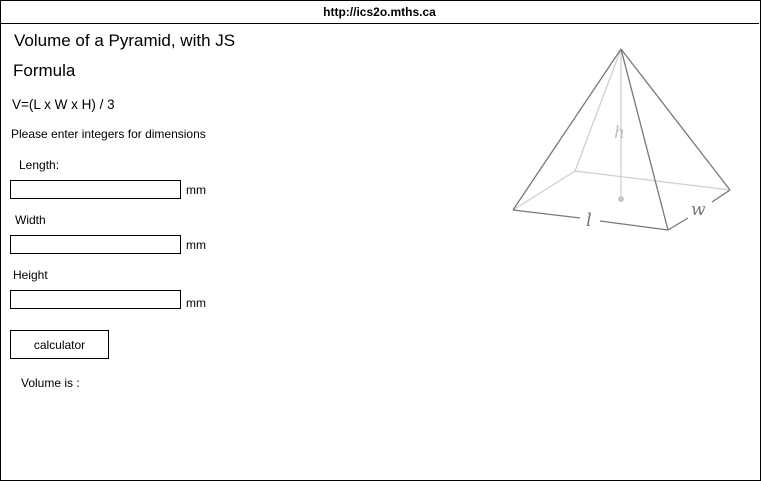 The image size is (761, 481). I want to click on instructions-text: Please enter integers for dimensions, so click(108, 134).